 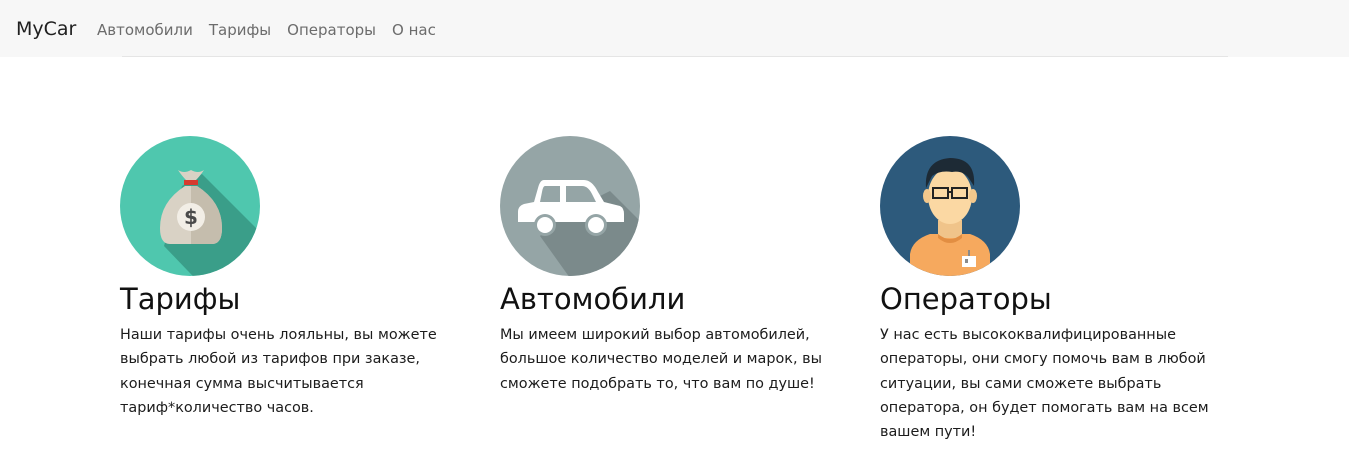 I want to click on nav-link-cars: Автомобили, so click(x=145, y=30).